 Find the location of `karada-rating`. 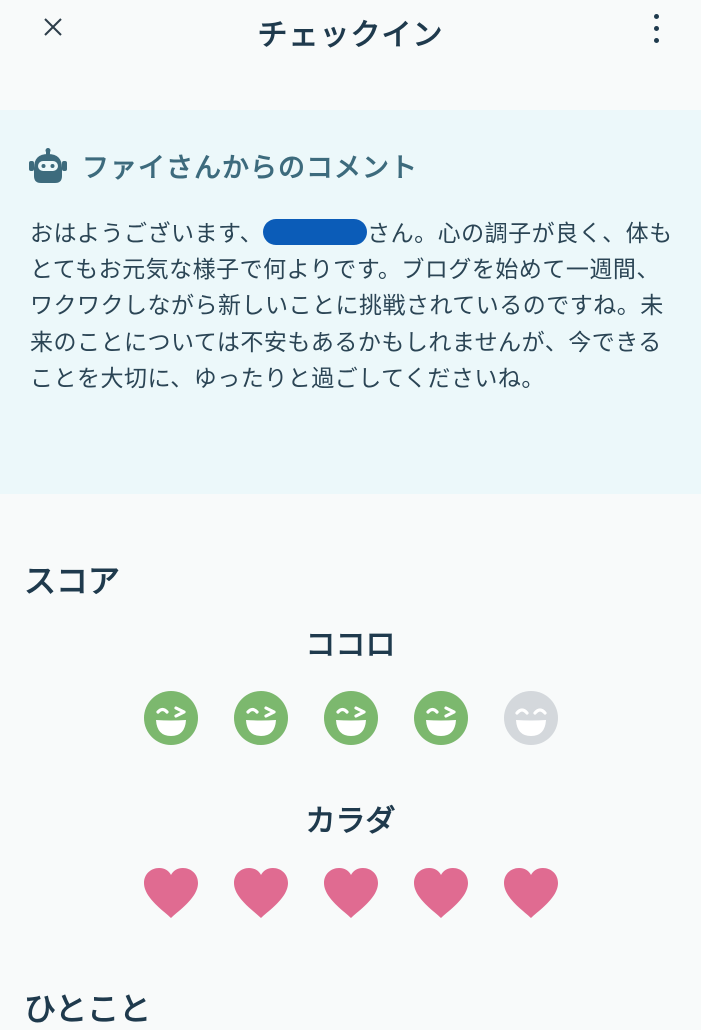

karada-rating is located at coordinates (352, 895).